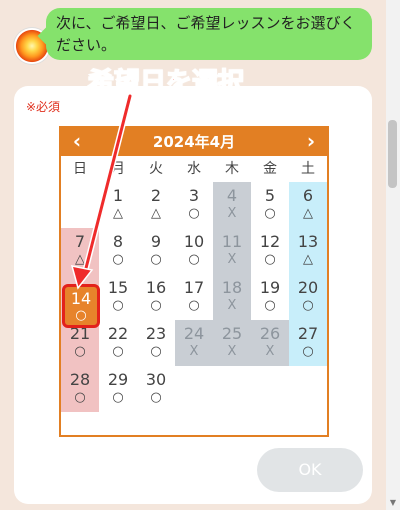 Image resolution: width=400 pixels, height=510 pixels. Describe the element at coordinates (310, 470) in the screenshot. I see `ok-button: OK` at that location.